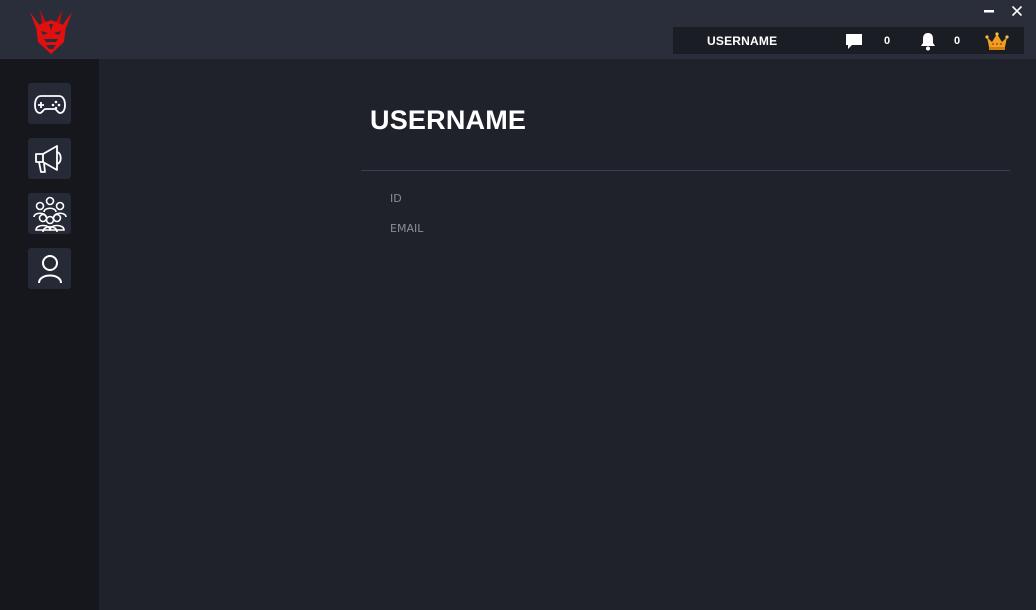  What do you see at coordinates (854, 41) in the screenshot?
I see `chat-bubble-icon` at bounding box center [854, 41].